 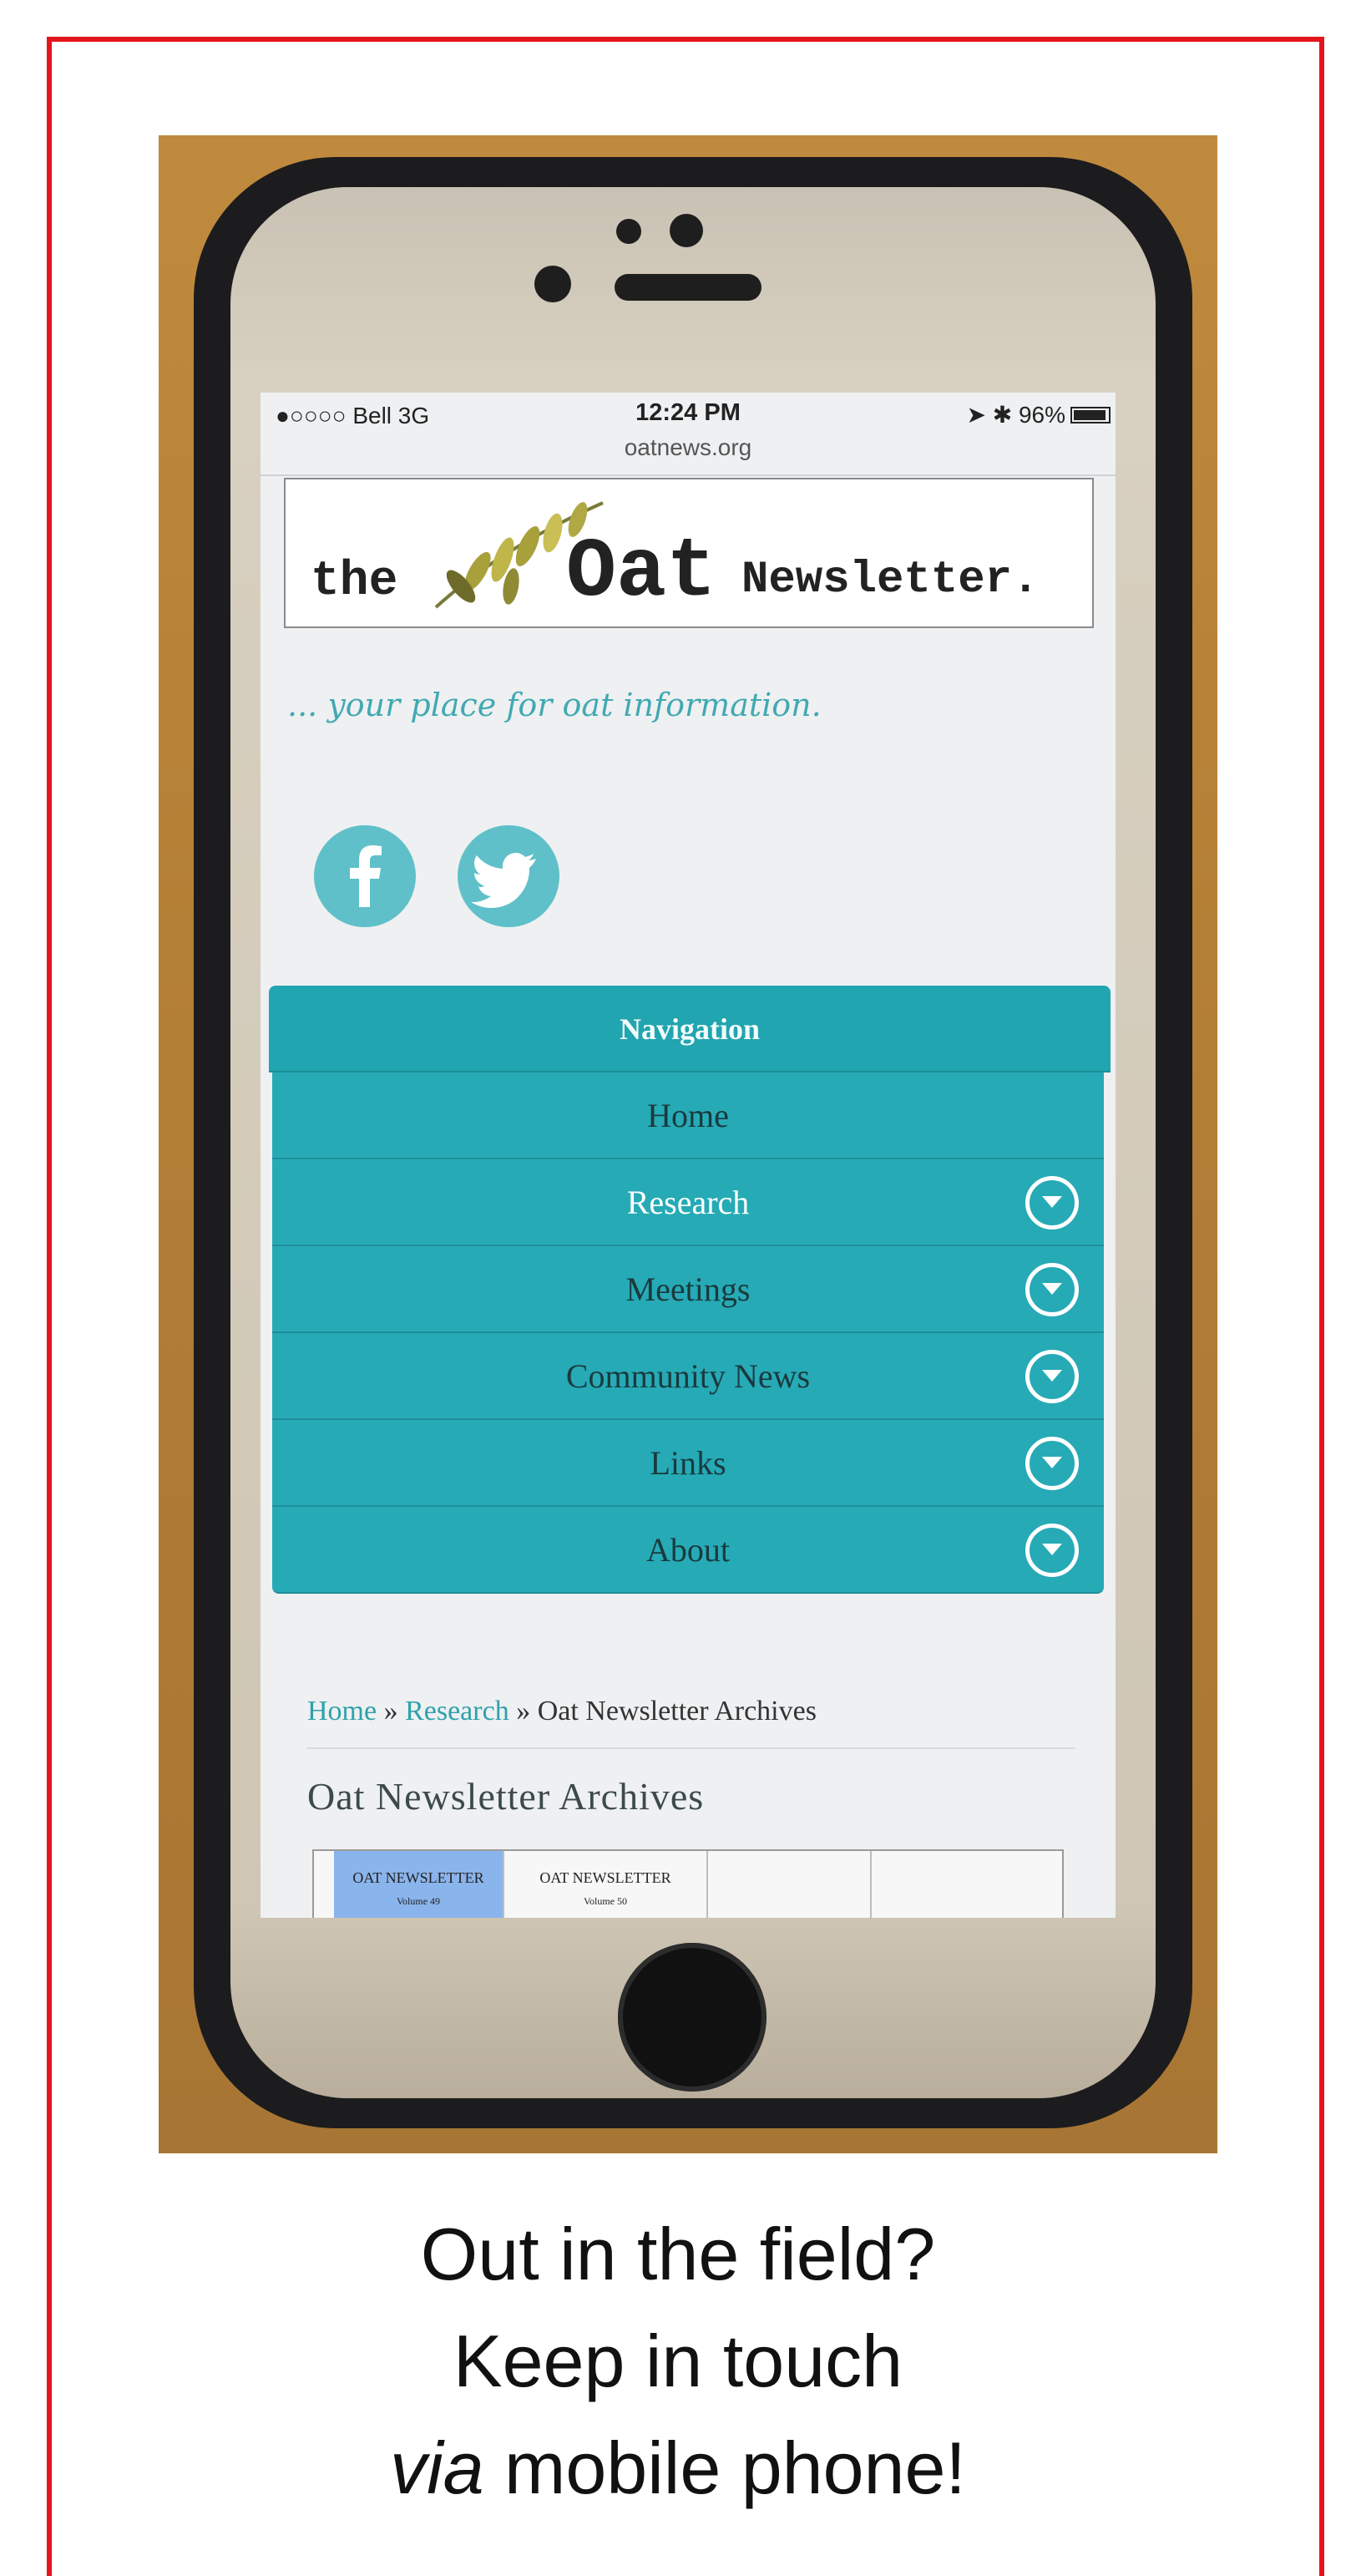 I want to click on archive-thumbnail: OAT NEWSLETTER Volume 49, so click(x=419, y=1884).